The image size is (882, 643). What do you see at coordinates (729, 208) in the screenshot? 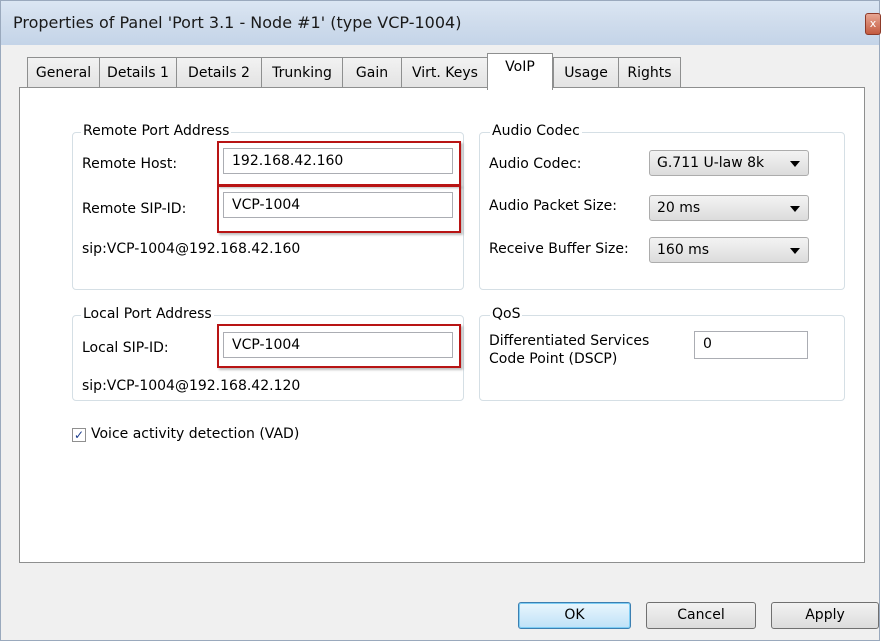
I see `audio-packet-size-select: 20 ms` at bounding box center [729, 208].